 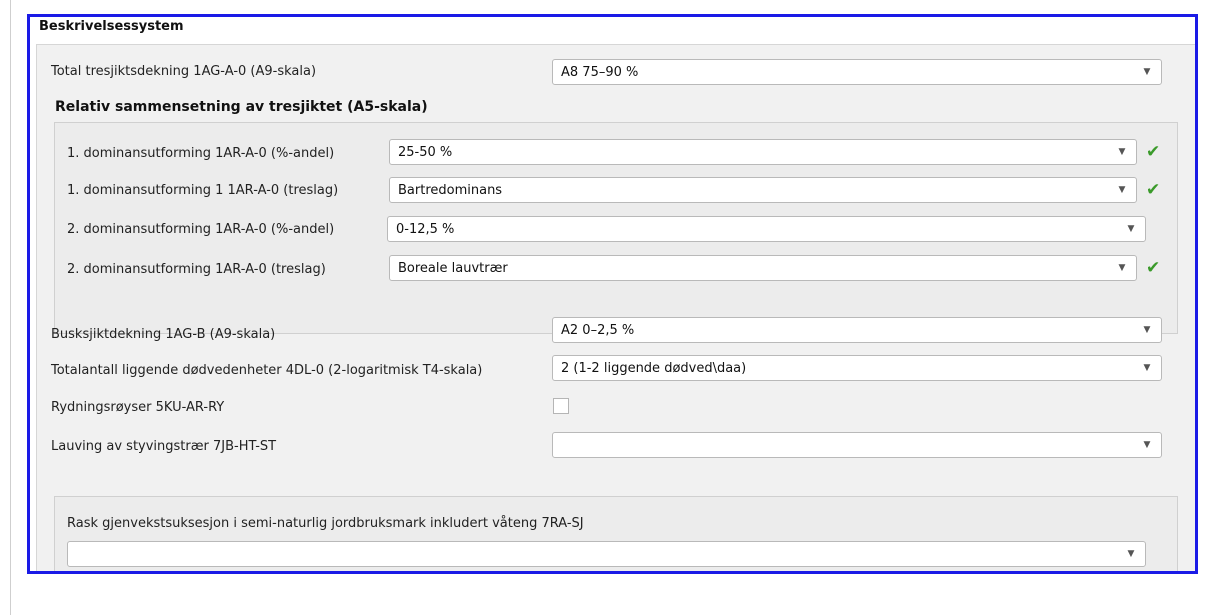 I want to click on dom2-andel-value: 0-12,5 %, so click(x=425, y=229).